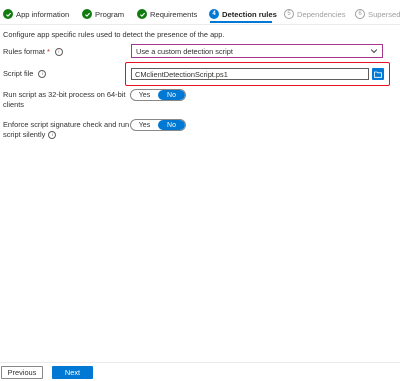 This screenshot has width=400, height=381. Describe the element at coordinates (184, 51) in the screenshot. I see `rules-format-value: Use a custom detection script` at that location.